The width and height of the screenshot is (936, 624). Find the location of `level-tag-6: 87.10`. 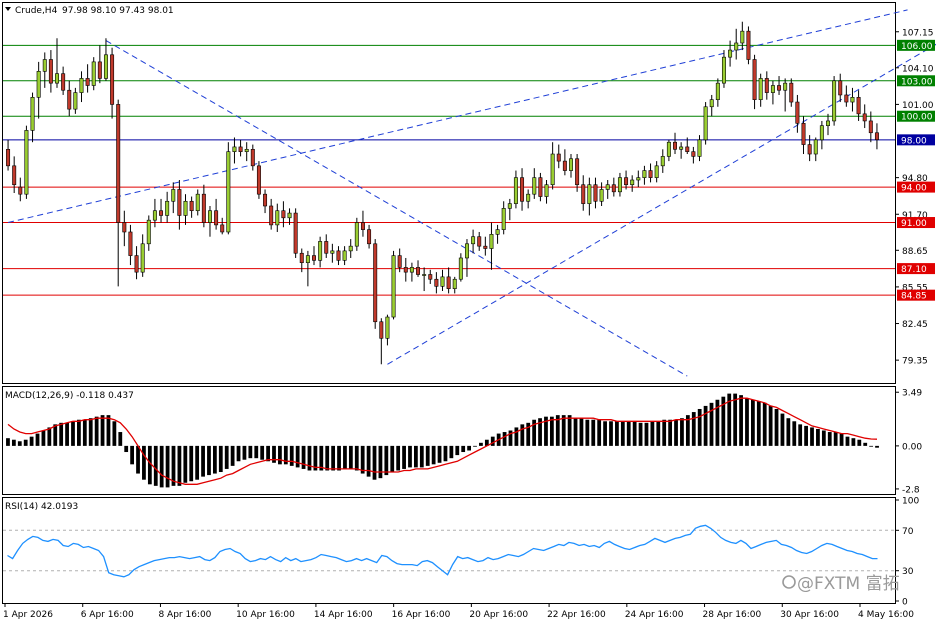

level-tag-6: 87.10 is located at coordinates (914, 270).